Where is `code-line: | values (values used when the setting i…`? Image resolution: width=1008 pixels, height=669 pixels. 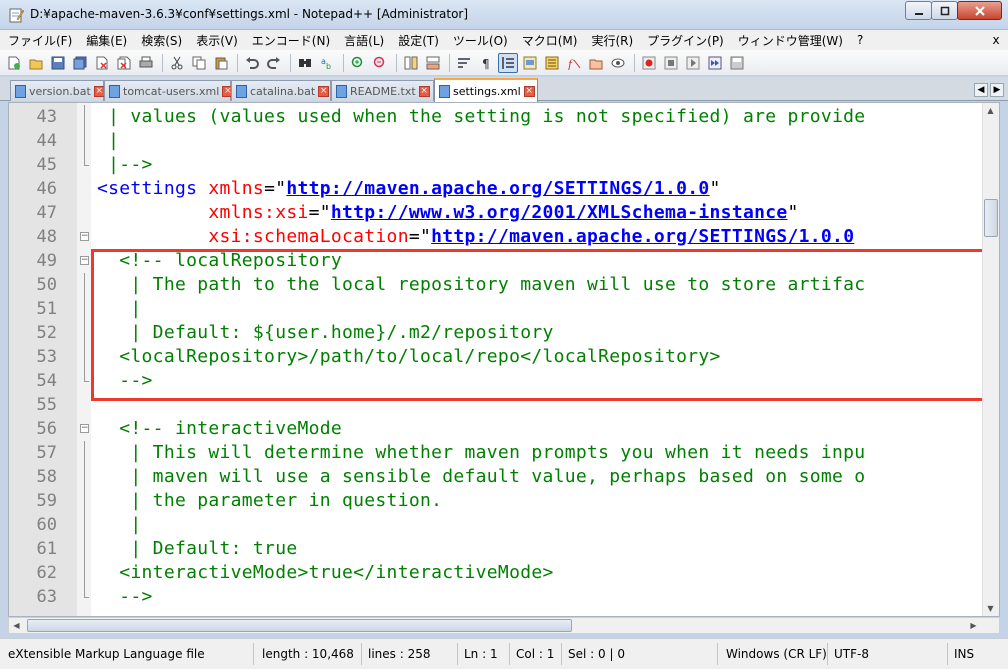
code-line: | values (values used when the setting i… is located at coordinates (481, 117).